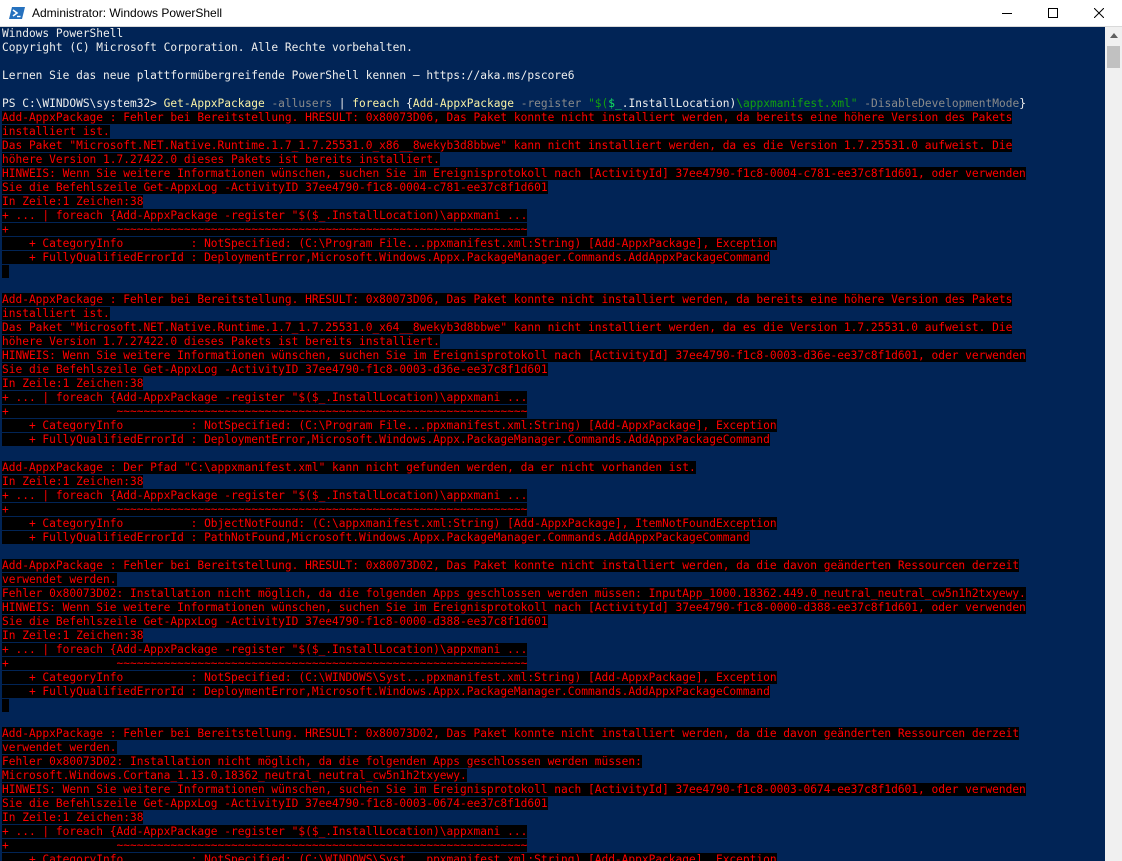 This screenshot has height=861, width=1122. Describe the element at coordinates (1007, 13) in the screenshot. I see `minimize-button` at that location.